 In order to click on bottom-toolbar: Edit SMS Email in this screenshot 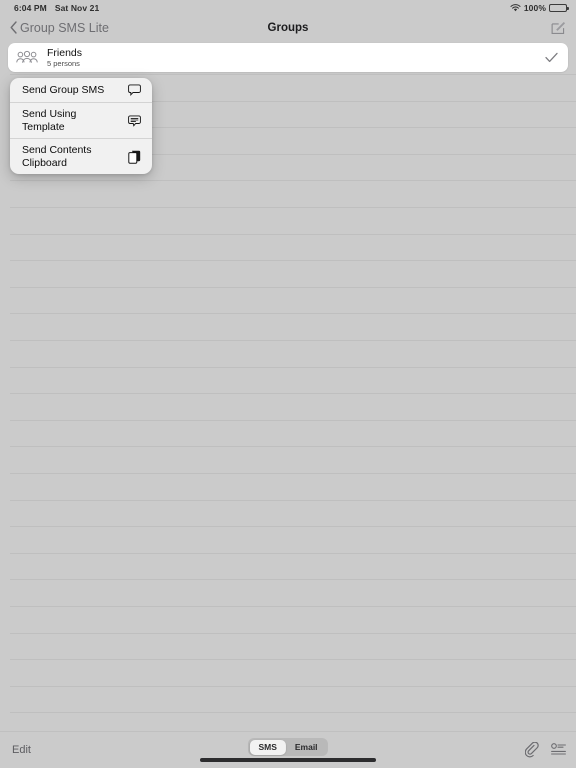, I will do `click(288, 749)`.